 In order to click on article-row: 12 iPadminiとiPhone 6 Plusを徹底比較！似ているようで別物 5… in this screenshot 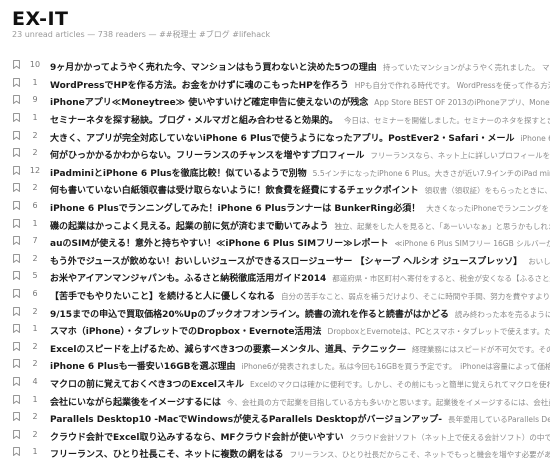, I will do `click(275, 171)`.